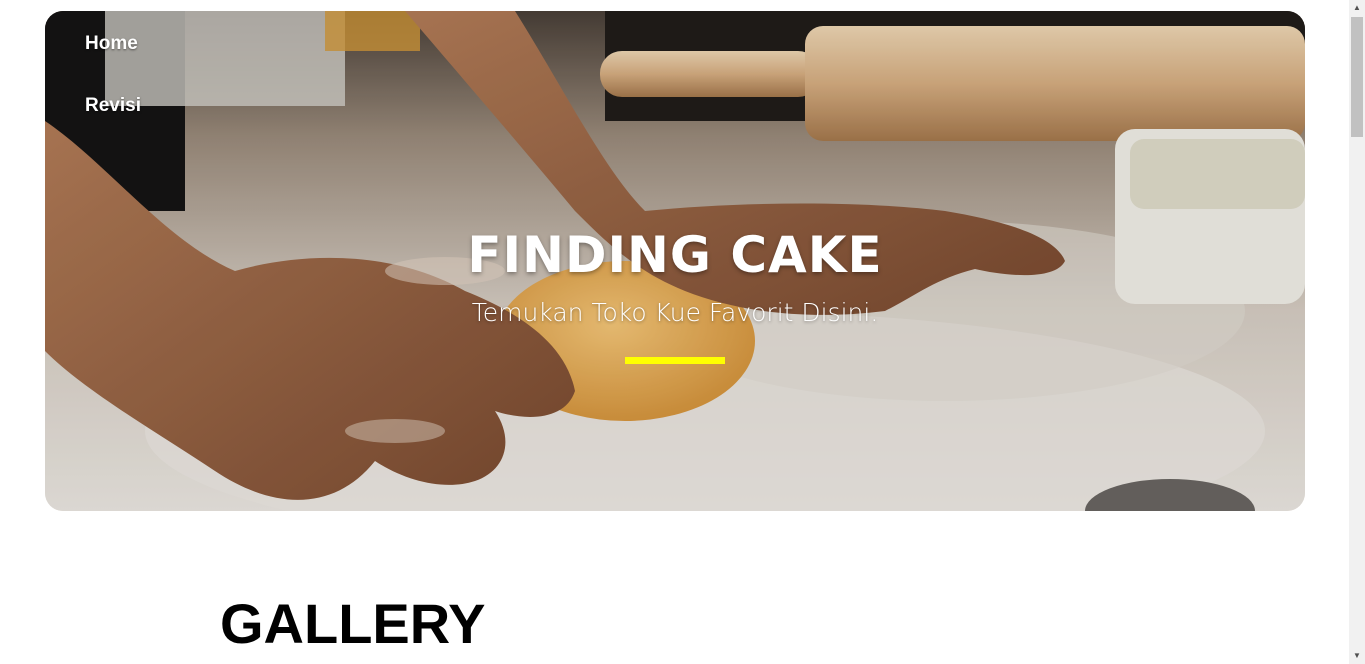 This screenshot has height=664, width=1365. I want to click on main-nav: Home Revisi, so click(113, 95).